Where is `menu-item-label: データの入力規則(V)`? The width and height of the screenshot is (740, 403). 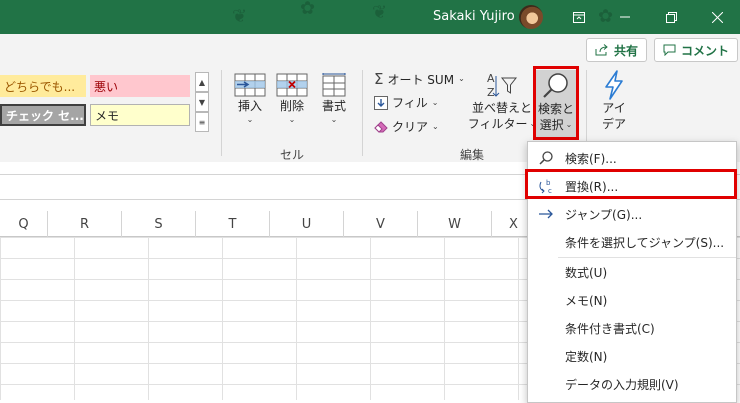 menu-item-label: データの入力規則(V) is located at coordinates (622, 384).